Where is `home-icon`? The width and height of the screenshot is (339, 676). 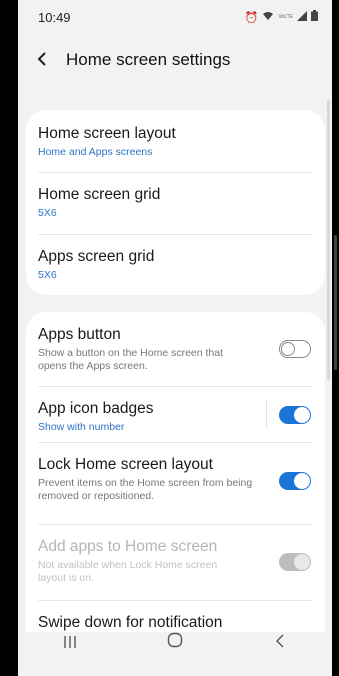
home-icon is located at coordinates (175, 642).